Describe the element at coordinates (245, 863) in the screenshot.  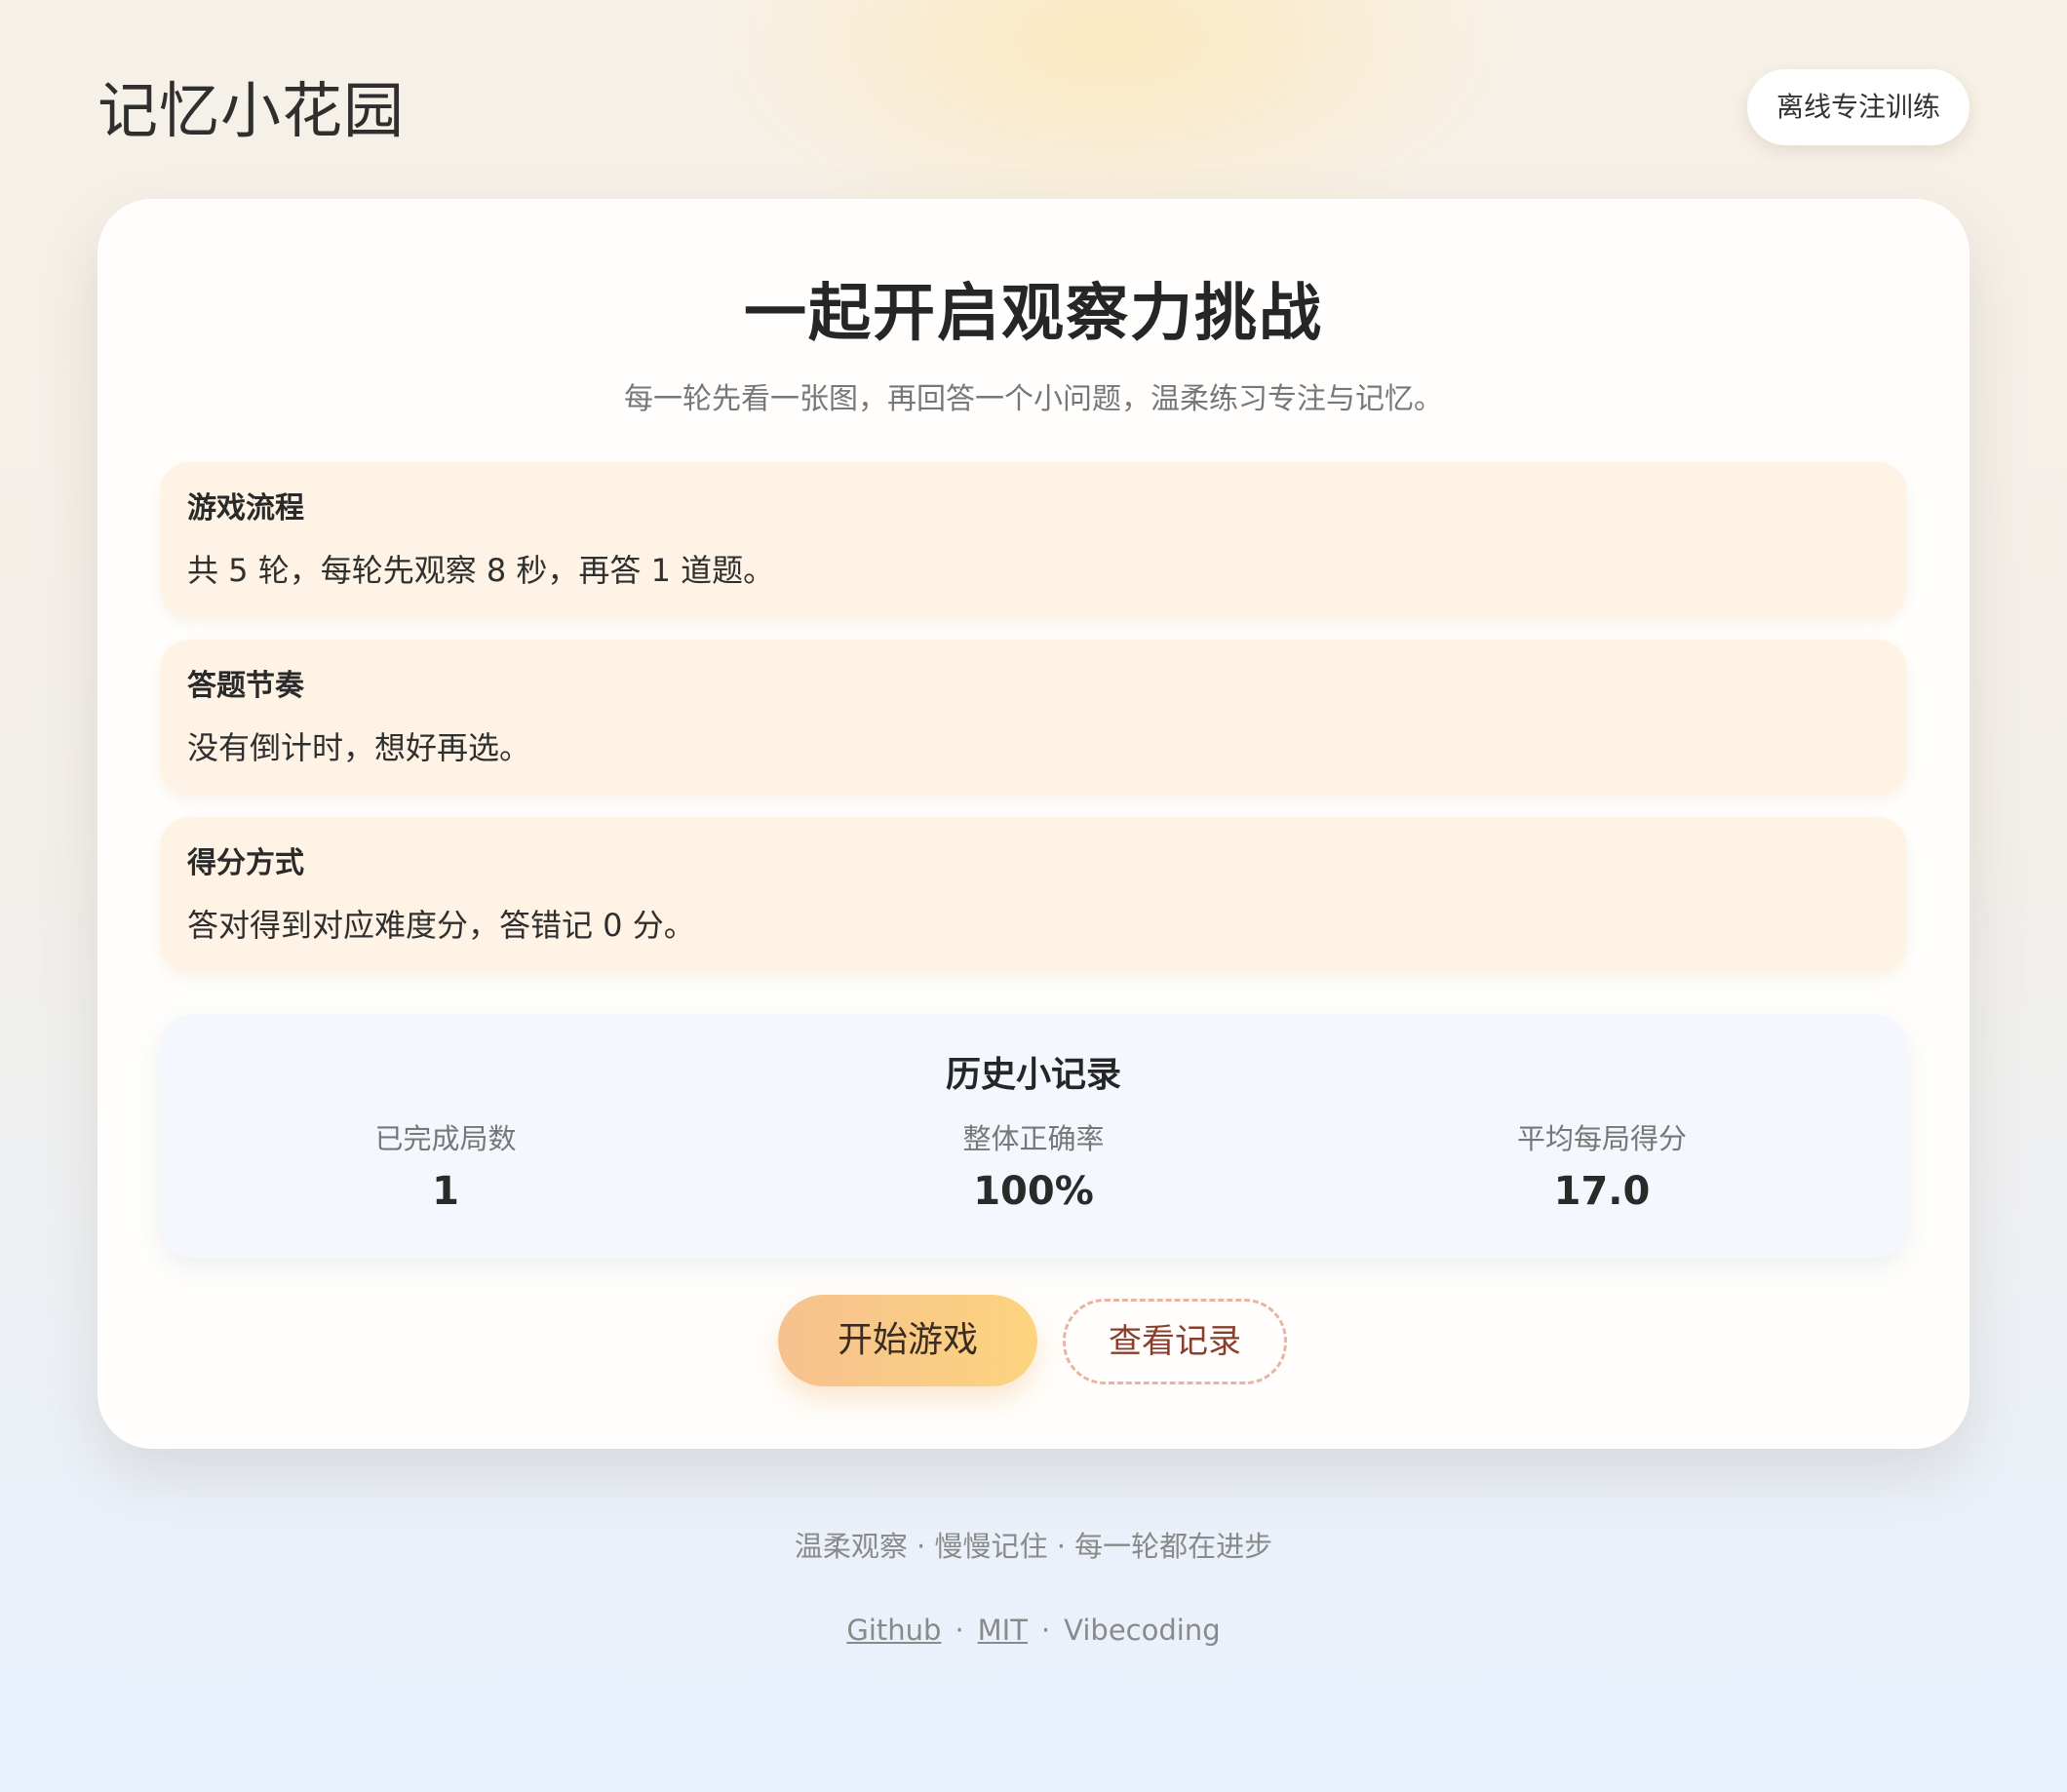
I see `info-card-title: 得分方式` at that location.